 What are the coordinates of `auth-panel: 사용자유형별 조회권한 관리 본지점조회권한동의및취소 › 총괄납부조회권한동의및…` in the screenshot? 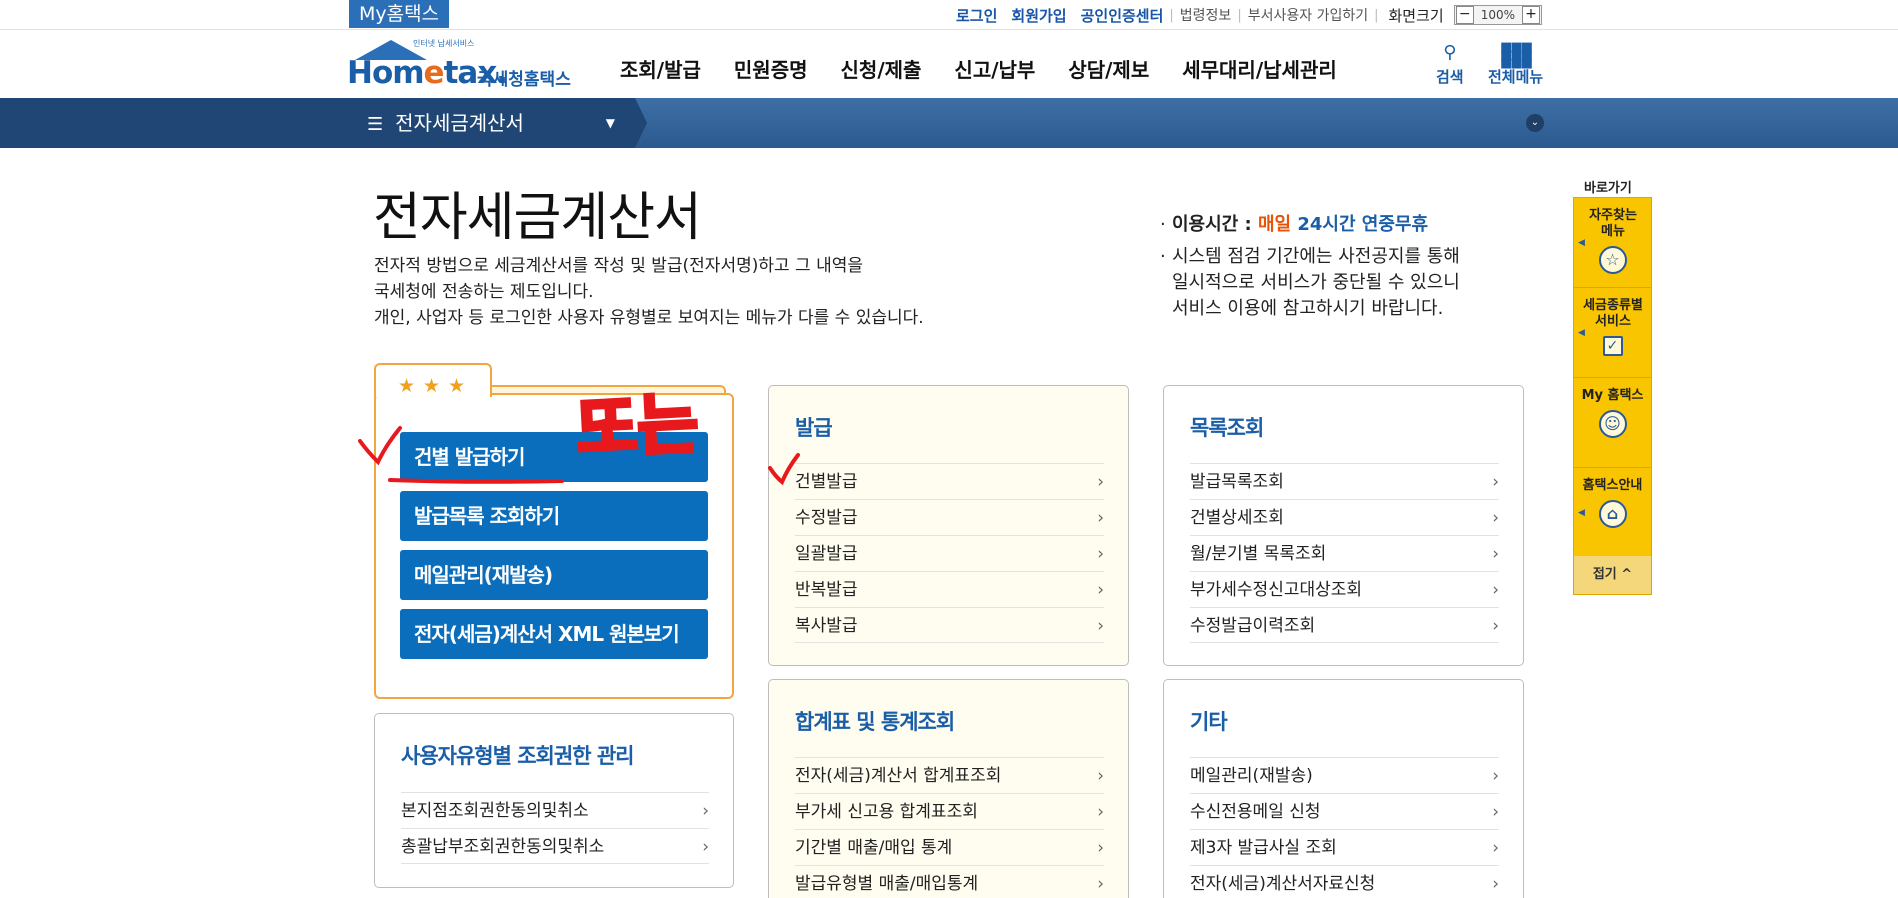 It's located at (554, 800).